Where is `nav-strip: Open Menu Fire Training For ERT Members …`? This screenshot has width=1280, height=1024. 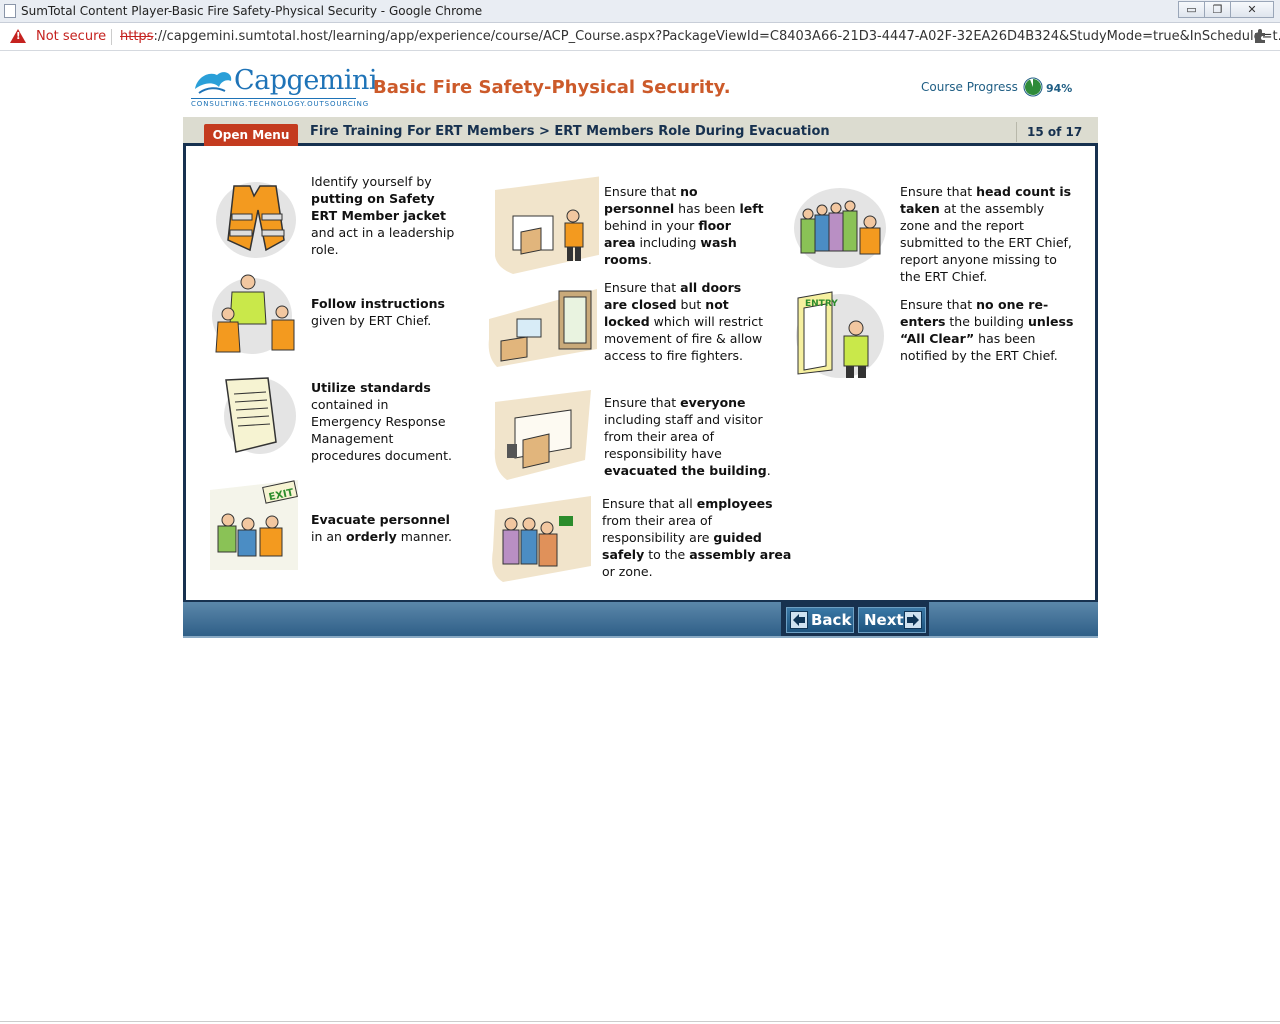
nav-strip: Open Menu Fire Training For ERT Members … is located at coordinates (640, 131).